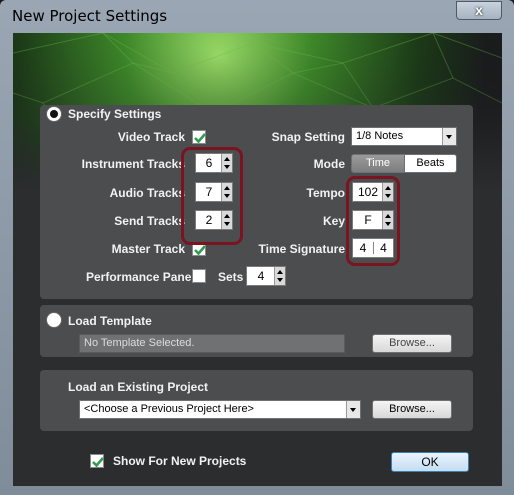 This screenshot has height=495, width=514. I want to click on ok-button: OK, so click(430, 462).